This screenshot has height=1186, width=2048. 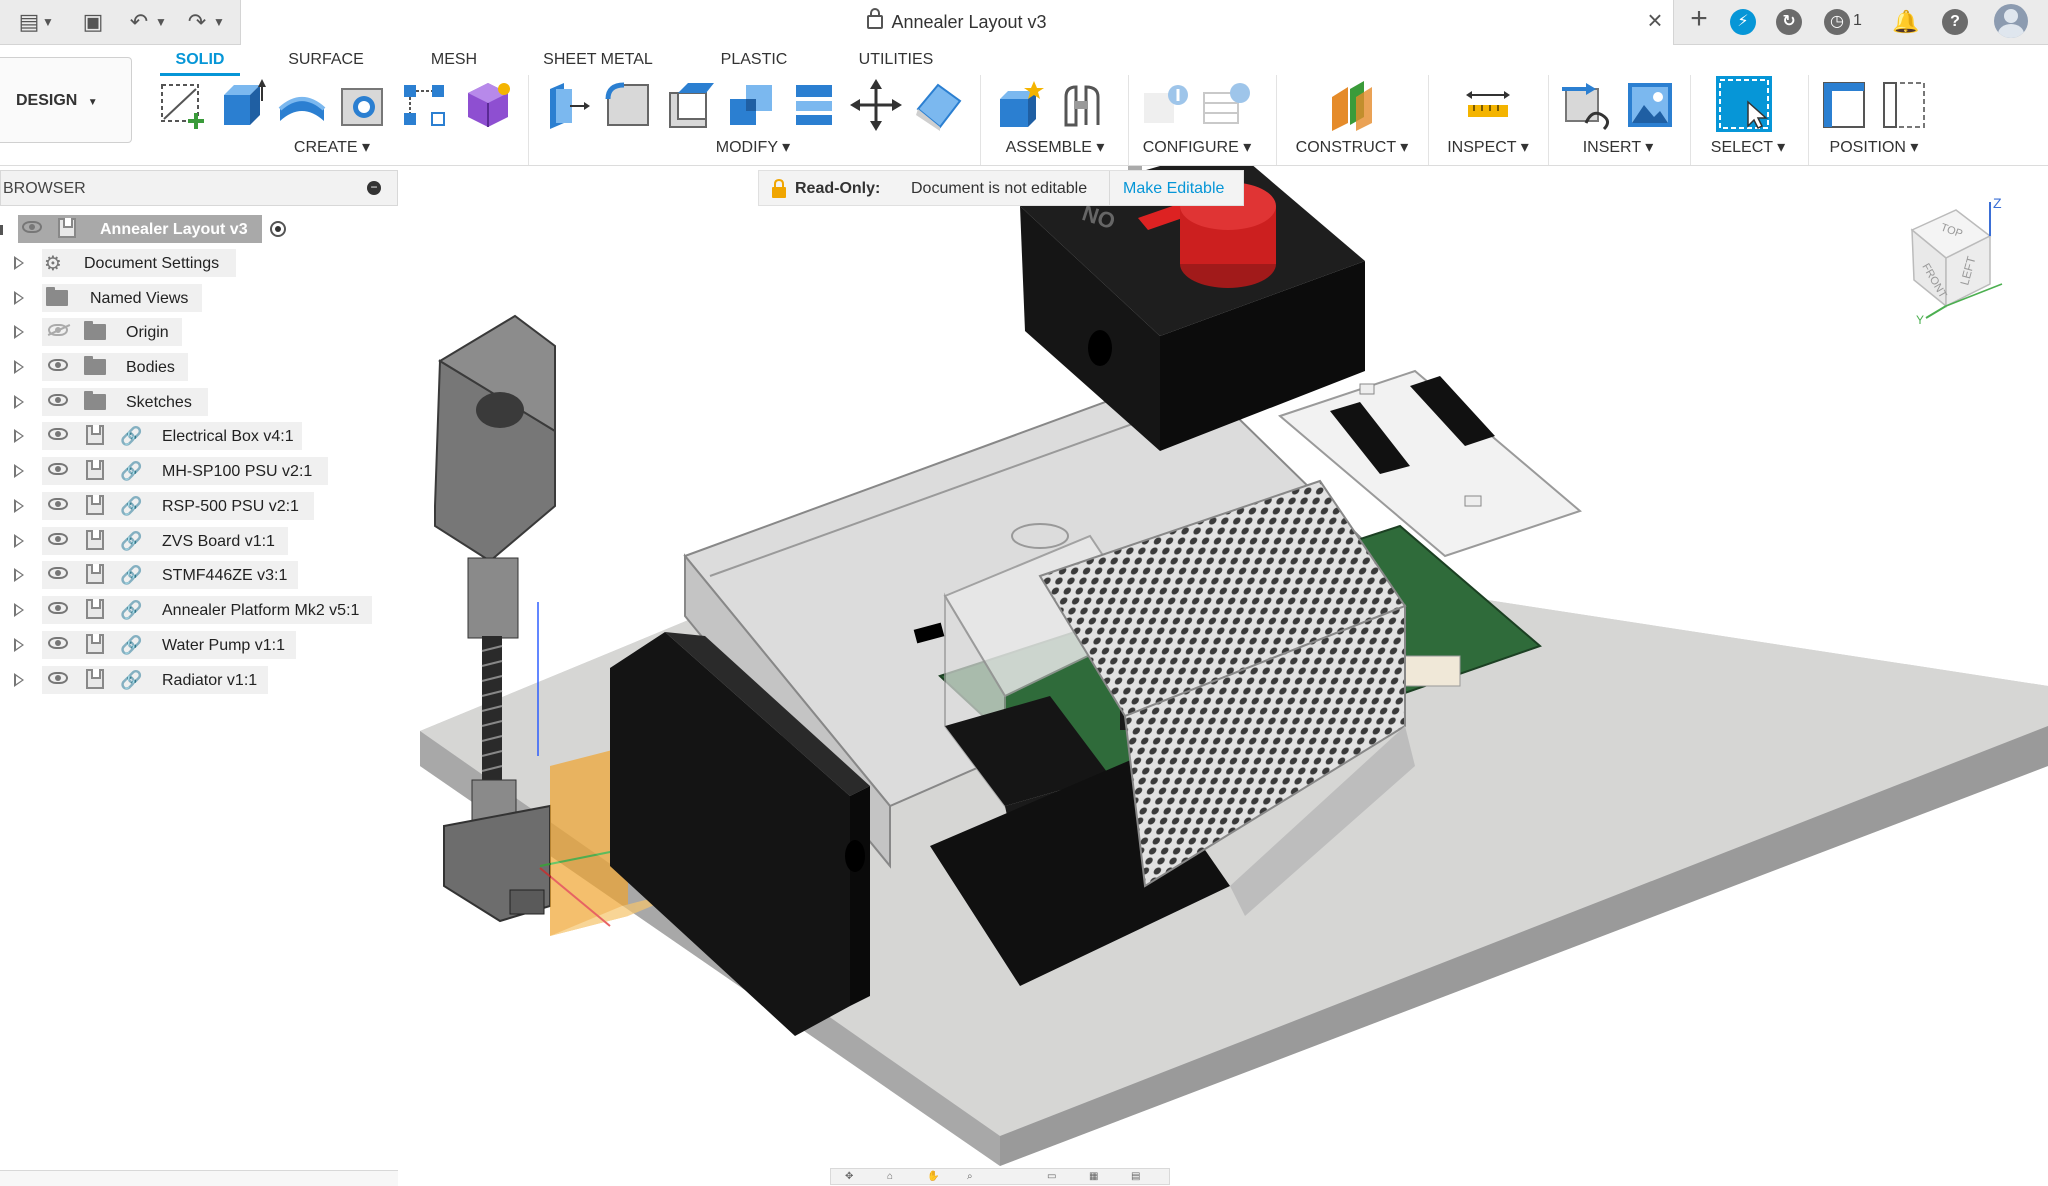 I want to click on extrude-icon, so click(x=242, y=105).